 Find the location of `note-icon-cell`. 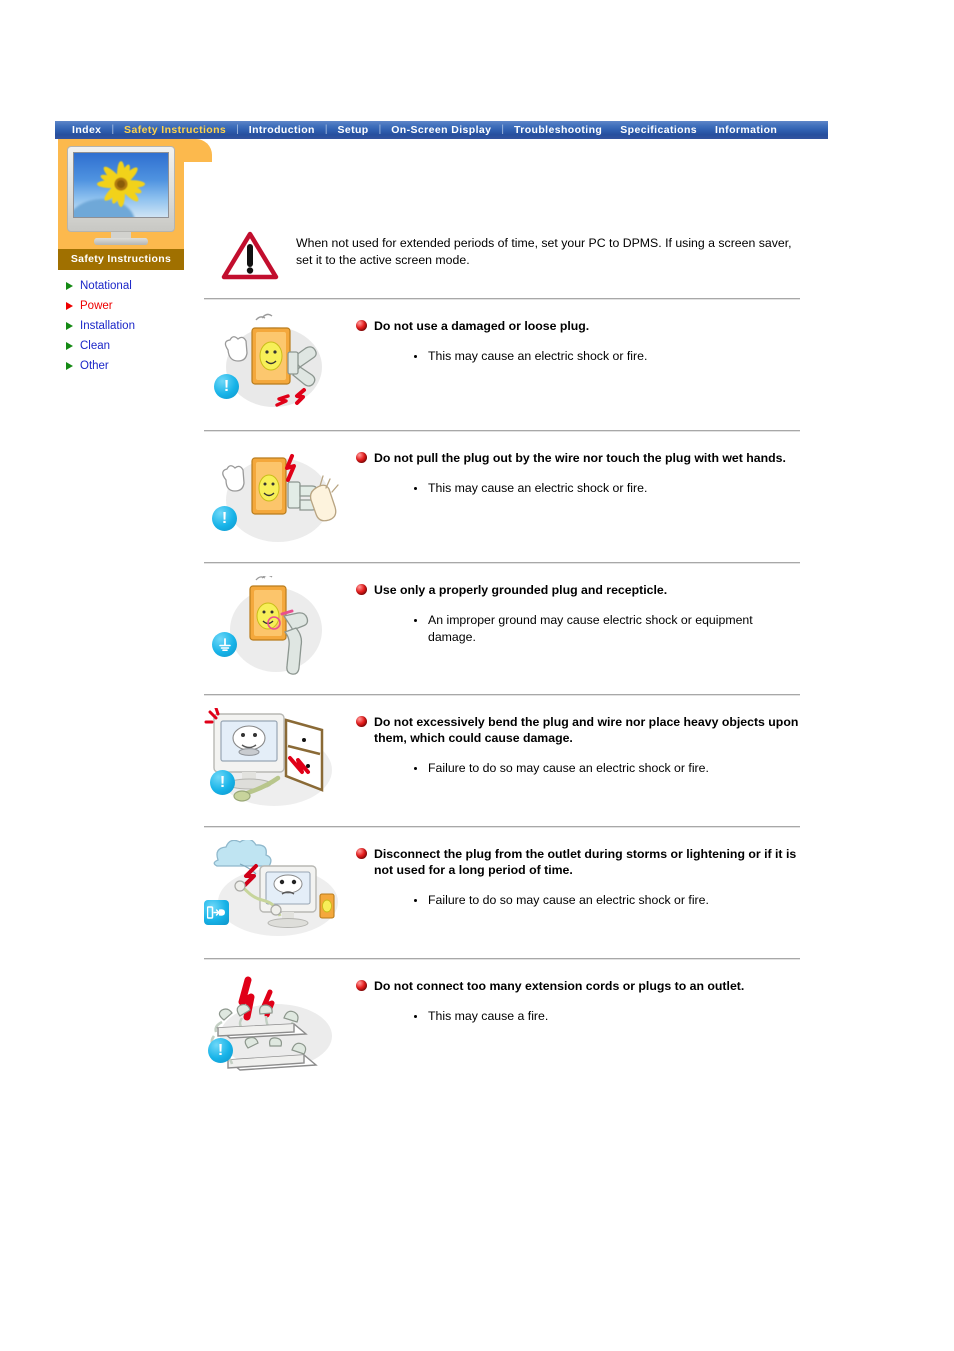

note-icon-cell is located at coordinates (250, 255).